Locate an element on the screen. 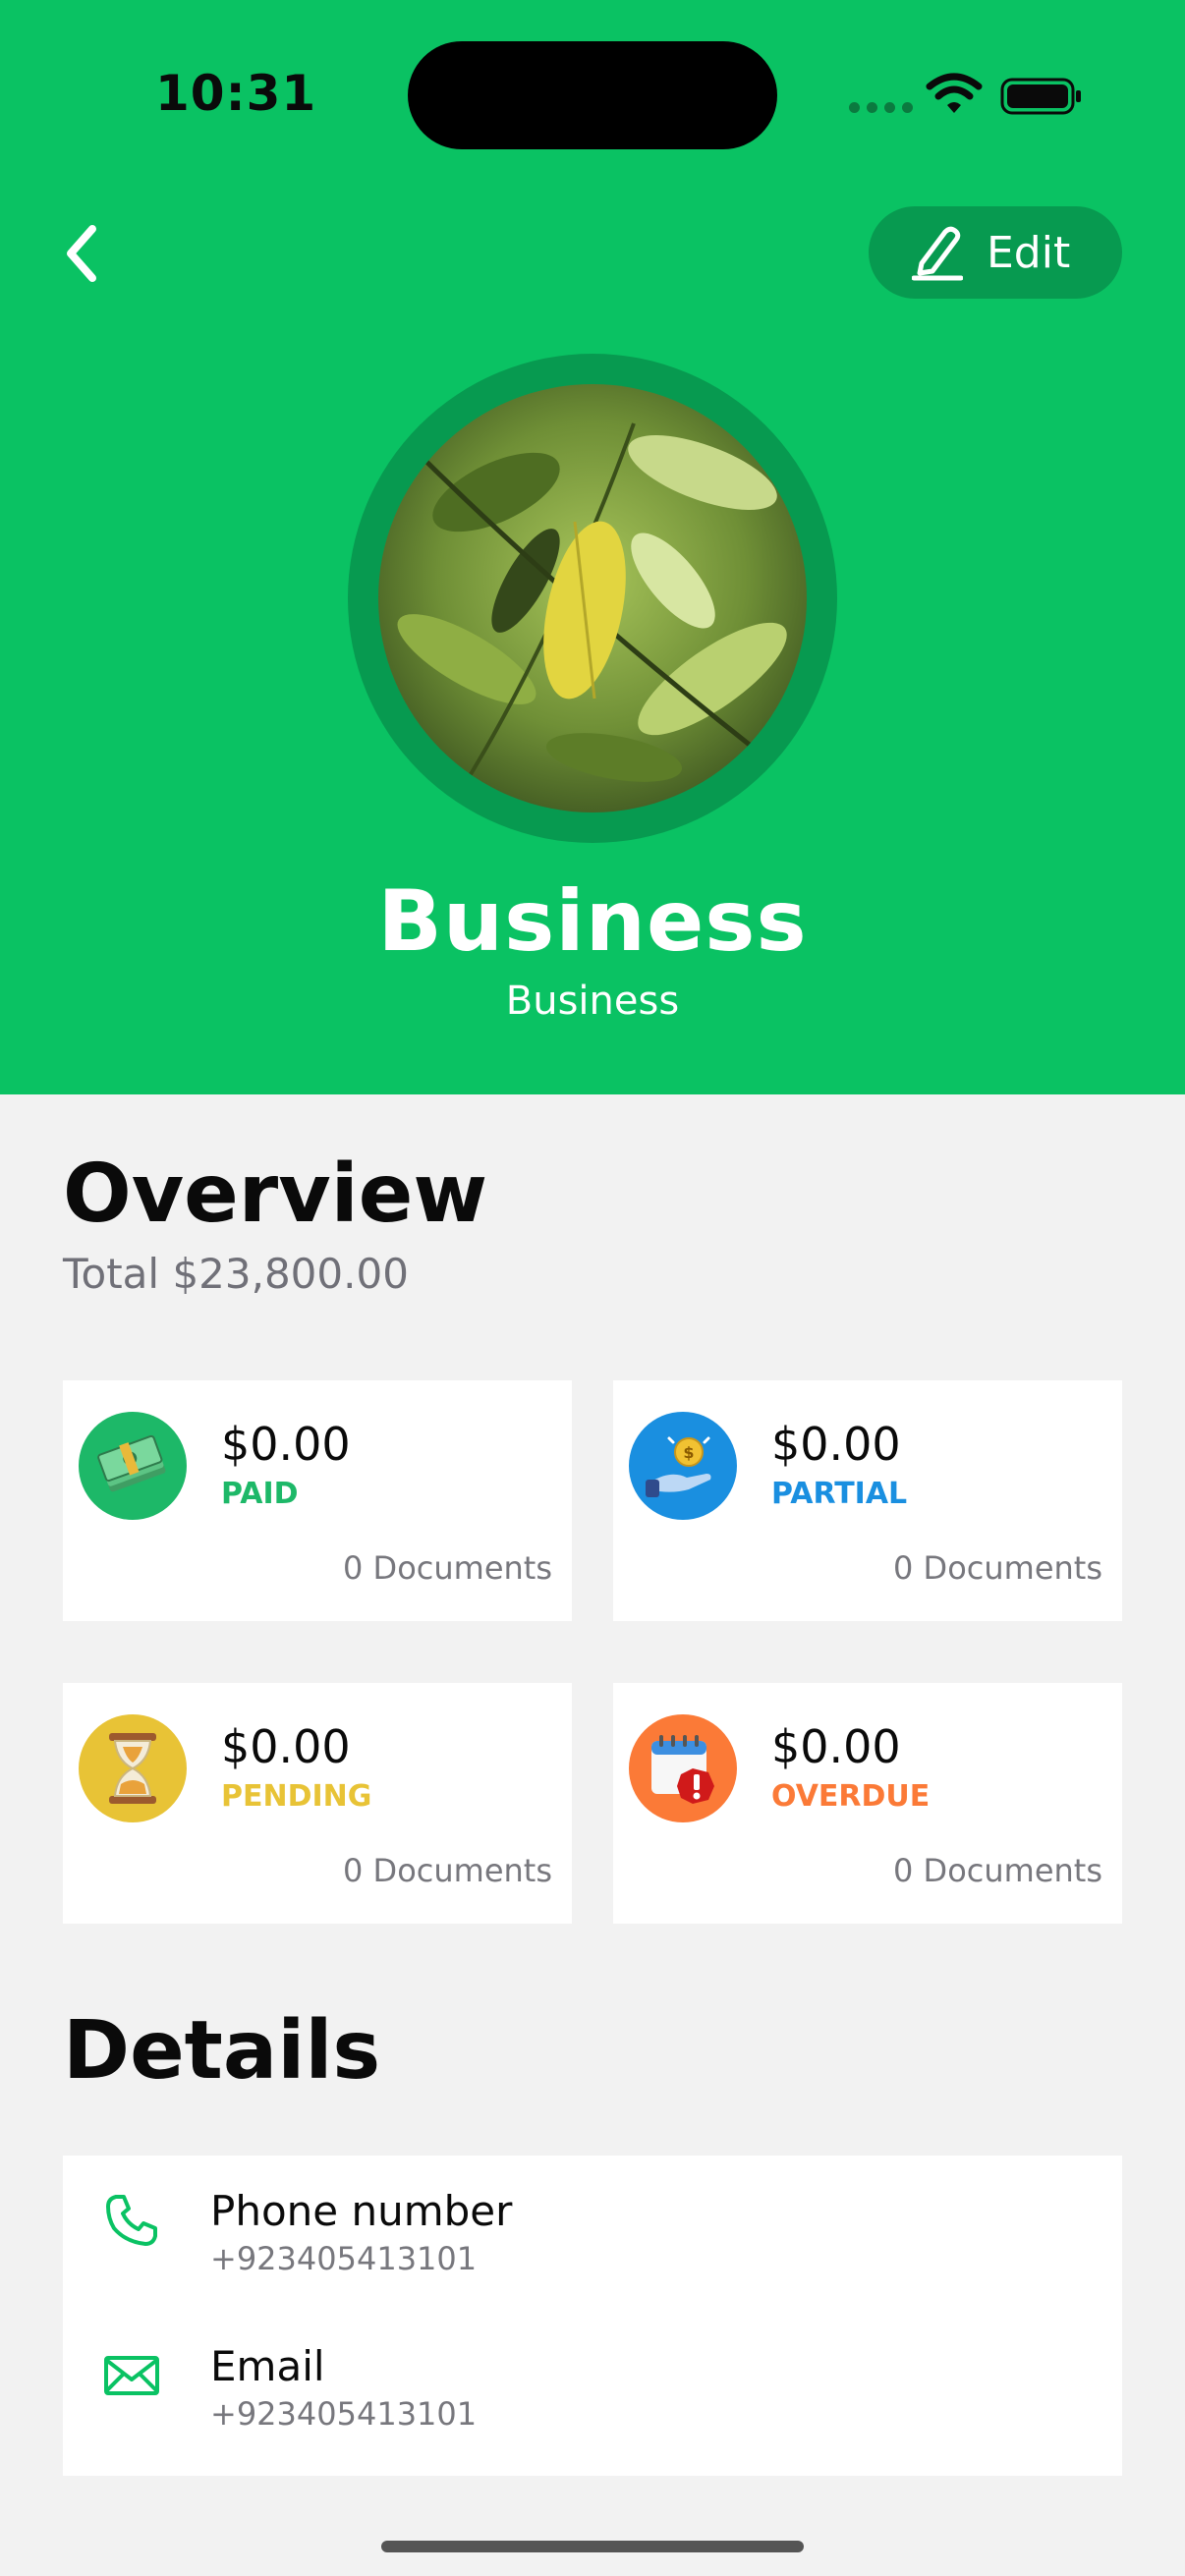 The height and width of the screenshot is (2576, 1185). hand-coin-icon: $ is located at coordinates (683, 1466).